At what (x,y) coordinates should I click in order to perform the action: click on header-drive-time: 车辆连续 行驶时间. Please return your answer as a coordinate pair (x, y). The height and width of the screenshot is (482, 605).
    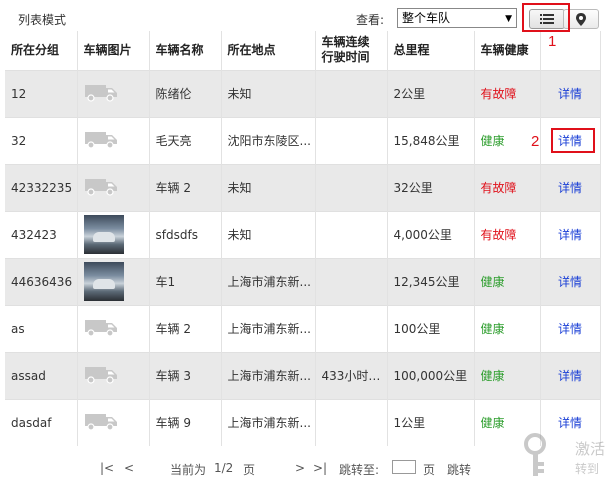
    Looking at the image, I should click on (351, 50).